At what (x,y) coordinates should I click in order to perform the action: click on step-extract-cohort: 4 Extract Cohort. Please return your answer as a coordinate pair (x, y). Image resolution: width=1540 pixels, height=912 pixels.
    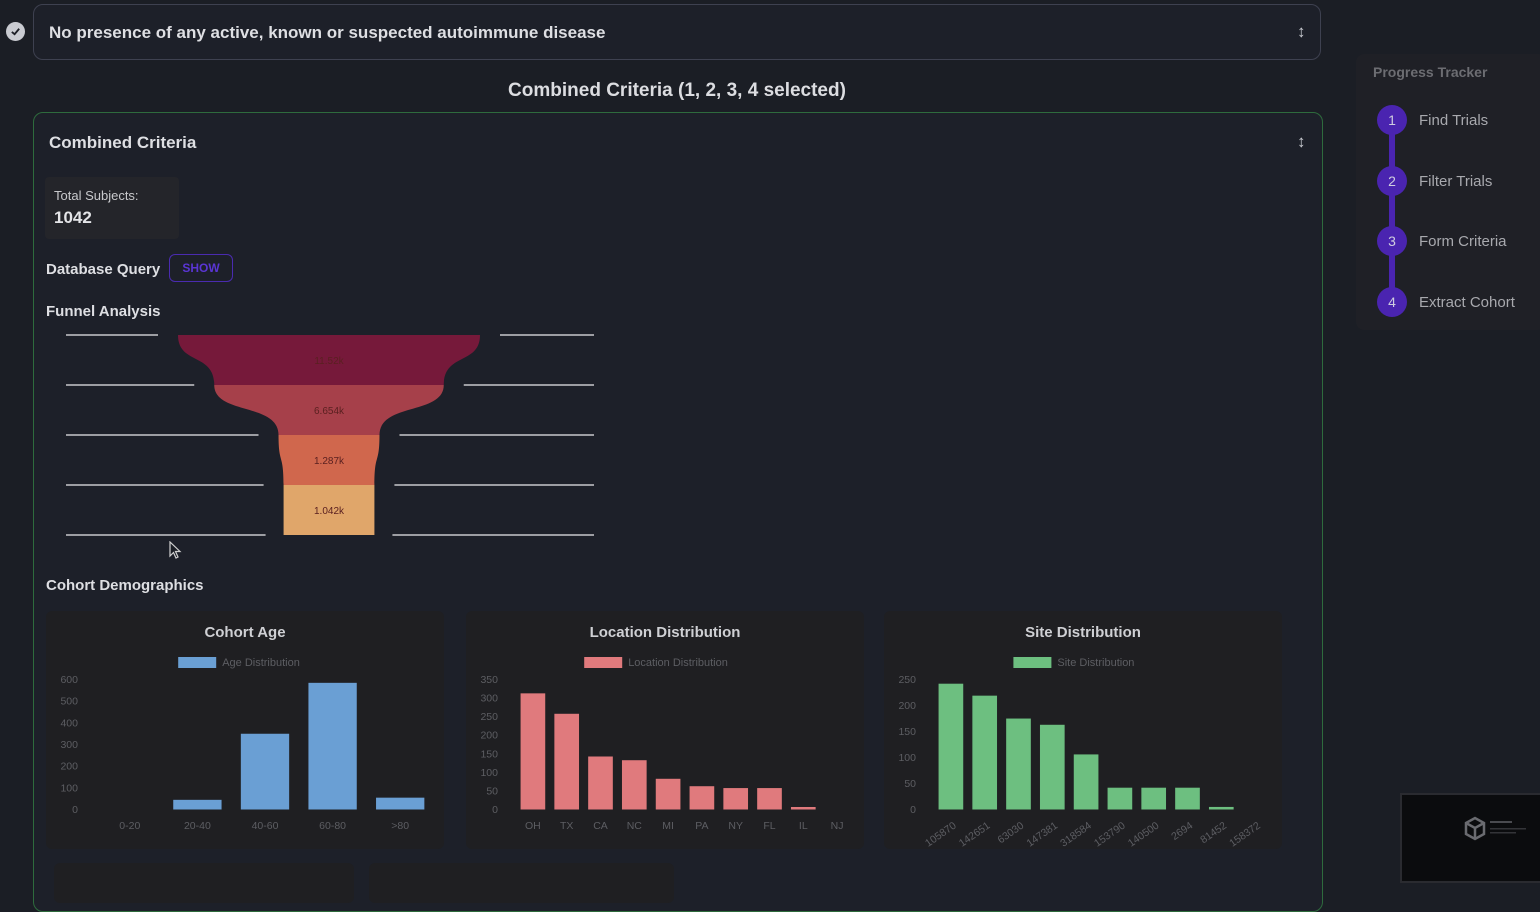
    Looking at the image, I should click on (1446, 302).